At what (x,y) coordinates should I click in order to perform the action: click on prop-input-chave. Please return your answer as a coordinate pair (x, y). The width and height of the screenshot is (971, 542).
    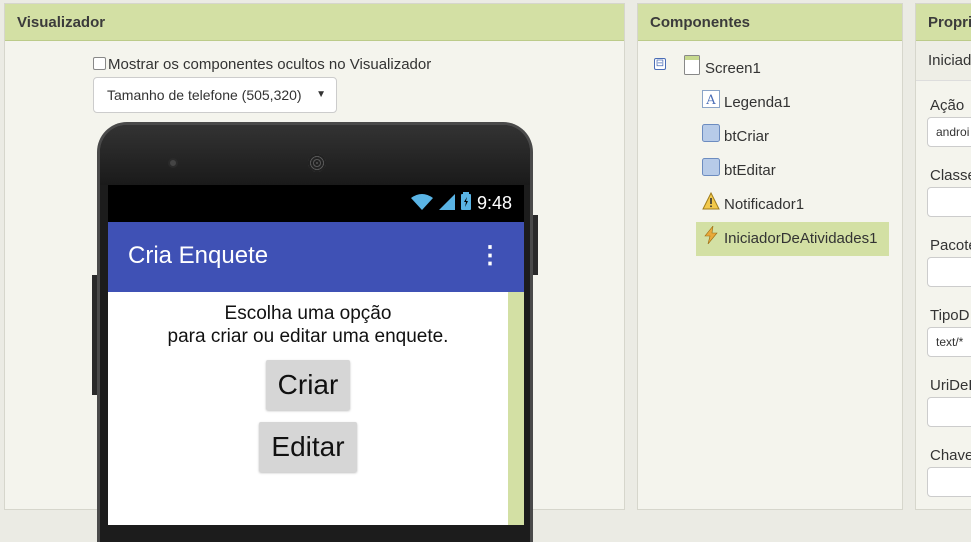
    Looking at the image, I should click on (949, 482).